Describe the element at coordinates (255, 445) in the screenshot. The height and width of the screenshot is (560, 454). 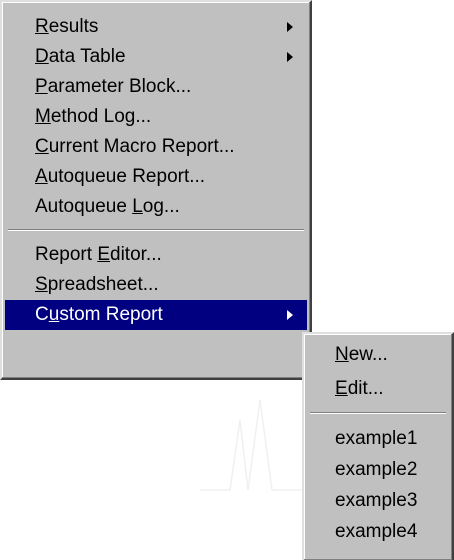
I see `background-graphic` at that location.